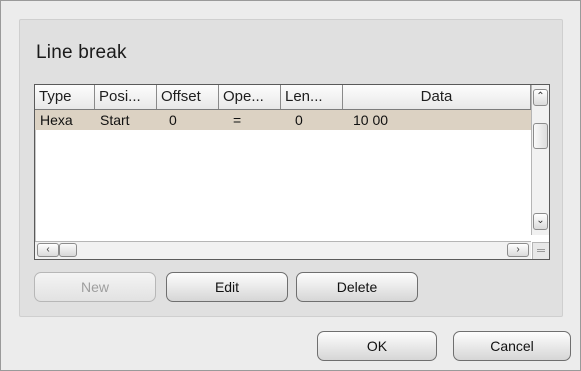  Describe the element at coordinates (437, 97) in the screenshot. I see `column-header-data: Data` at that location.